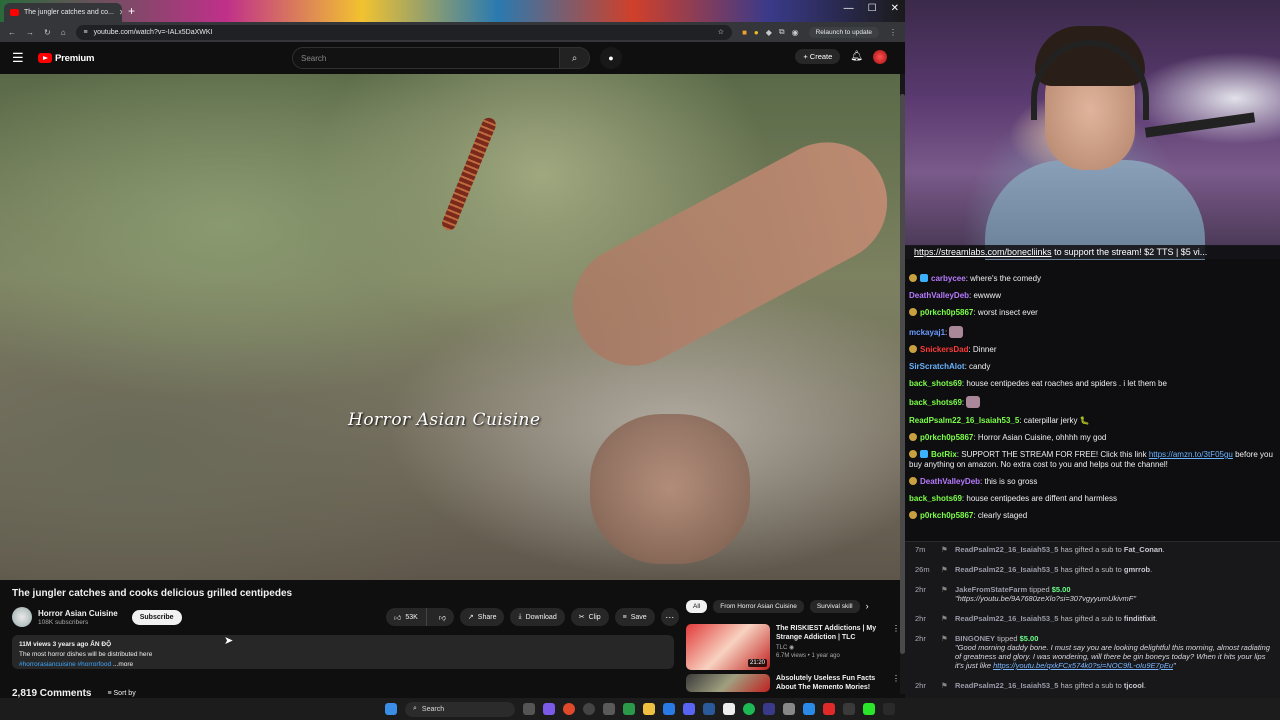 Image resolution: width=1280 pixels, height=720 pixels. What do you see at coordinates (834, 606) in the screenshot?
I see `chip-survival-skill: Survival skill` at bounding box center [834, 606].